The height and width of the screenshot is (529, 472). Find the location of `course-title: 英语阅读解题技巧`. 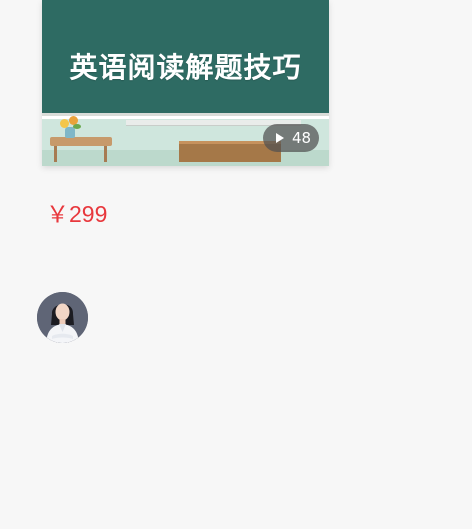

course-title: 英语阅读解题技巧 is located at coordinates (185, 67).